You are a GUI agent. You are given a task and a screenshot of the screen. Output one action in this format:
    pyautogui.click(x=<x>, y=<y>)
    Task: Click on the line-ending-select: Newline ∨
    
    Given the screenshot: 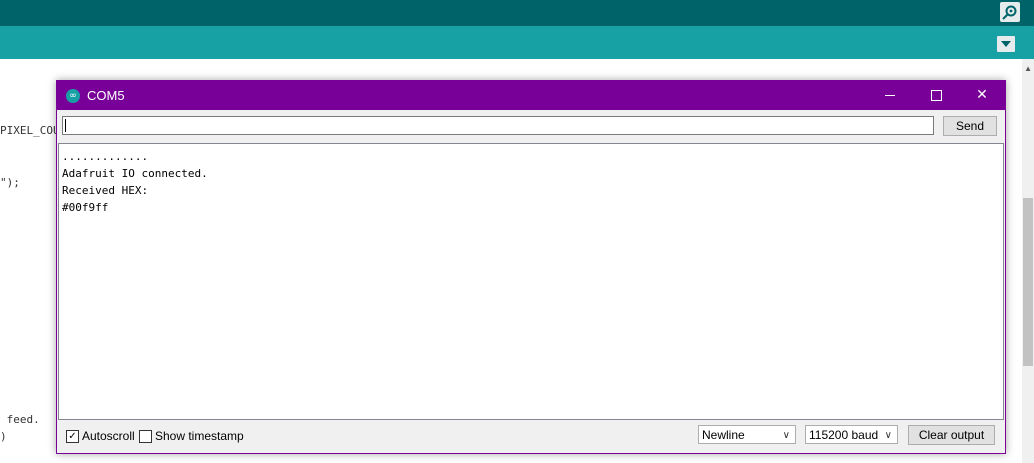 What is the action you would take?
    pyautogui.click(x=747, y=434)
    